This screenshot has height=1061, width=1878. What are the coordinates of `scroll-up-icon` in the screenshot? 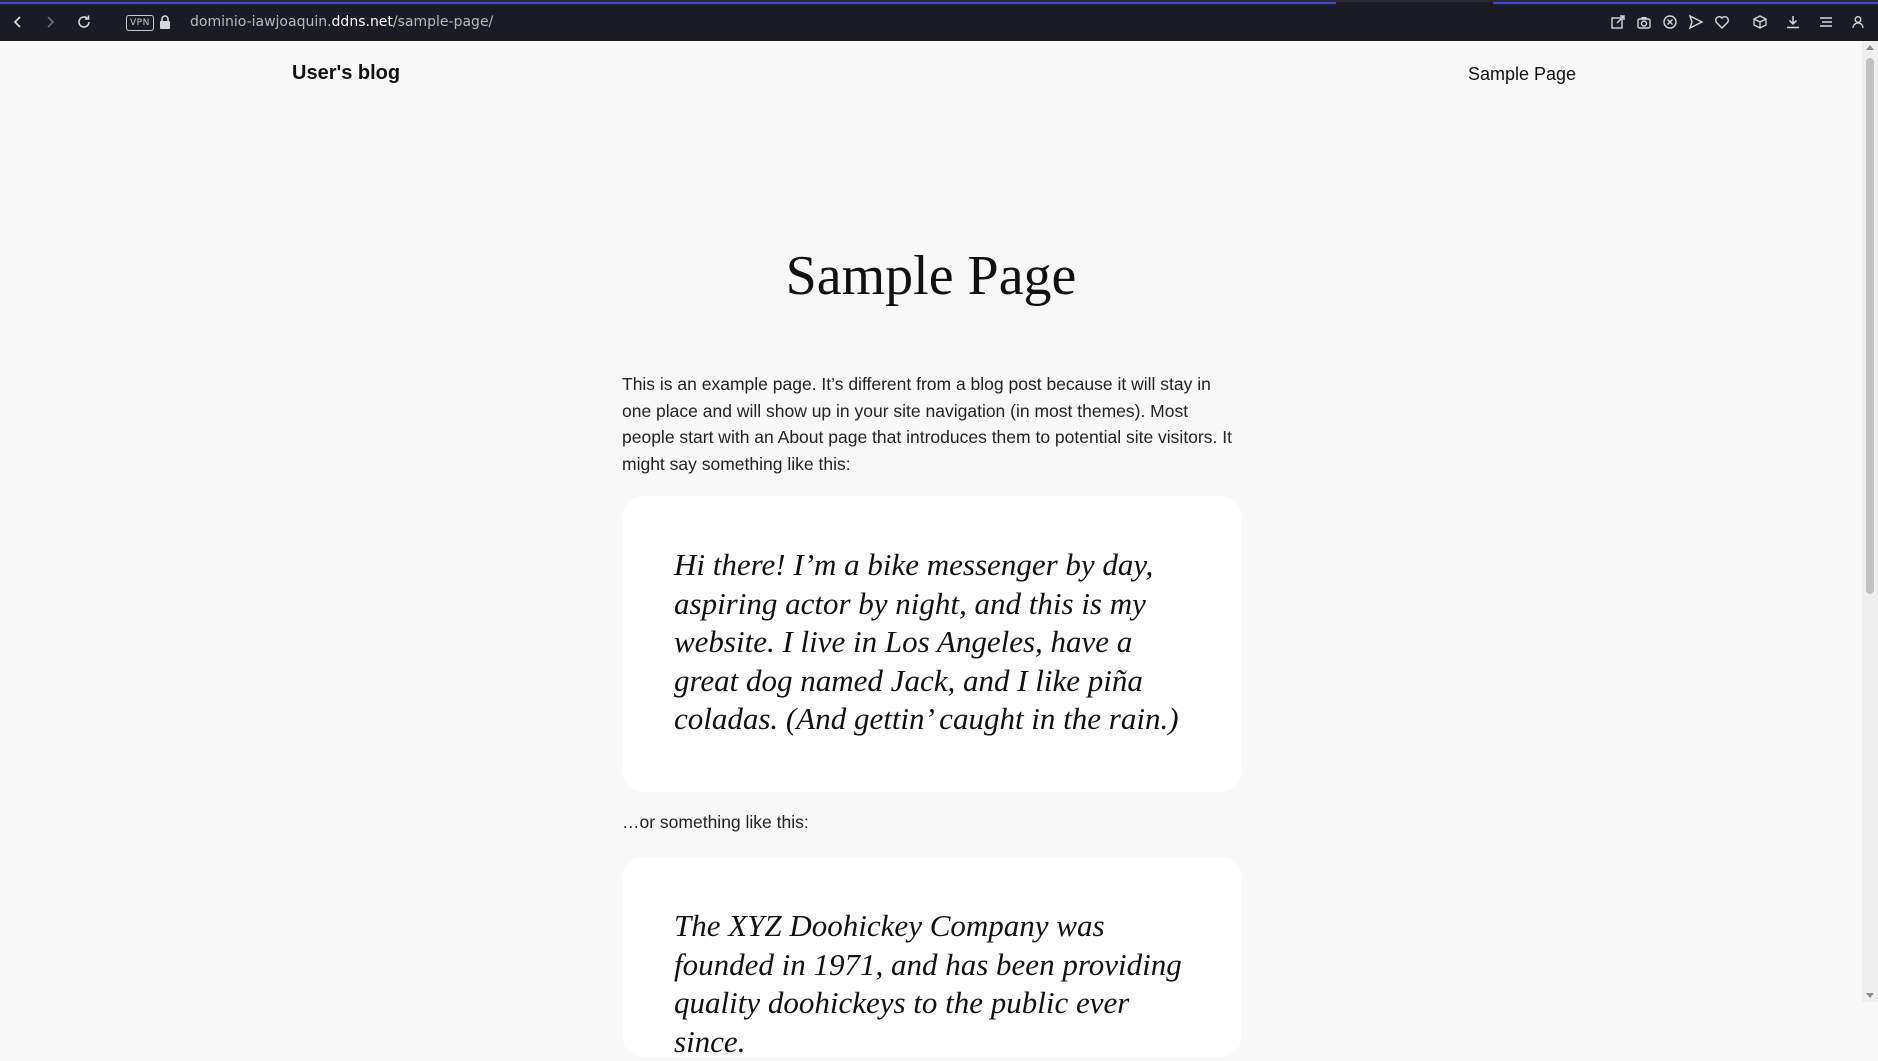 It's located at (1870, 47).